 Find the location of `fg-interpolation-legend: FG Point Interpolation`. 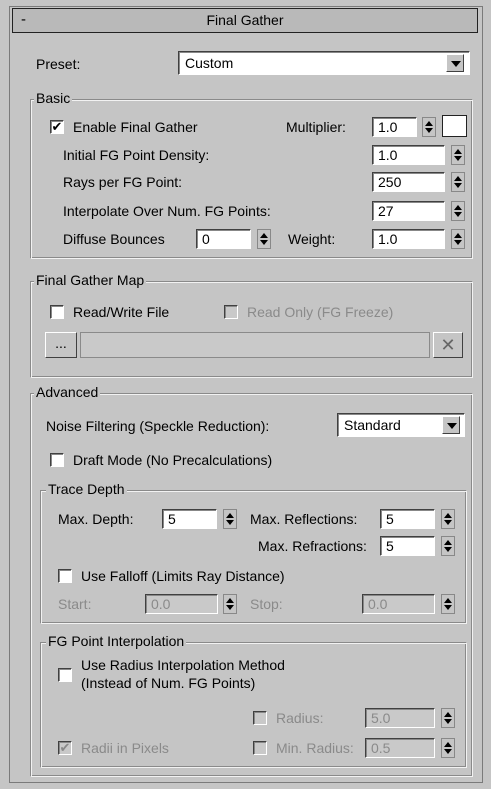

fg-interpolation-legend: FG Point Interpolation is located at coordinates (116, 641).